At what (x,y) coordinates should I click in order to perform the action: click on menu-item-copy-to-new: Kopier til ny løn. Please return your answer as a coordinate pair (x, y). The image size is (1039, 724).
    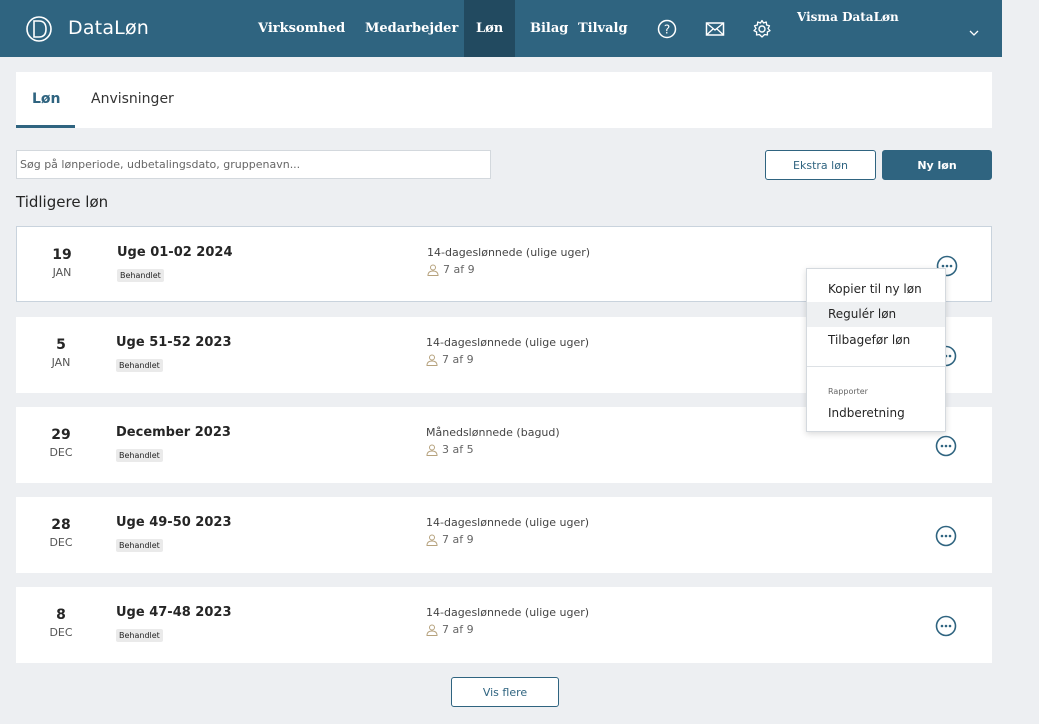
    Looking at the image, I should click on (876, 289).